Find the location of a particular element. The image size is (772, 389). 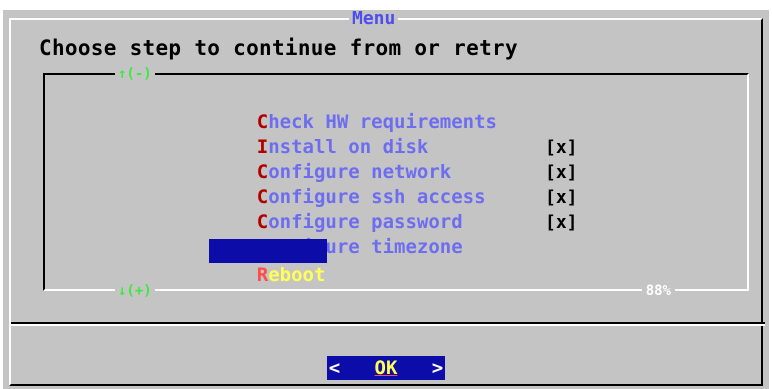

menu-item-label: eboot is located at coordinates (297, 275).